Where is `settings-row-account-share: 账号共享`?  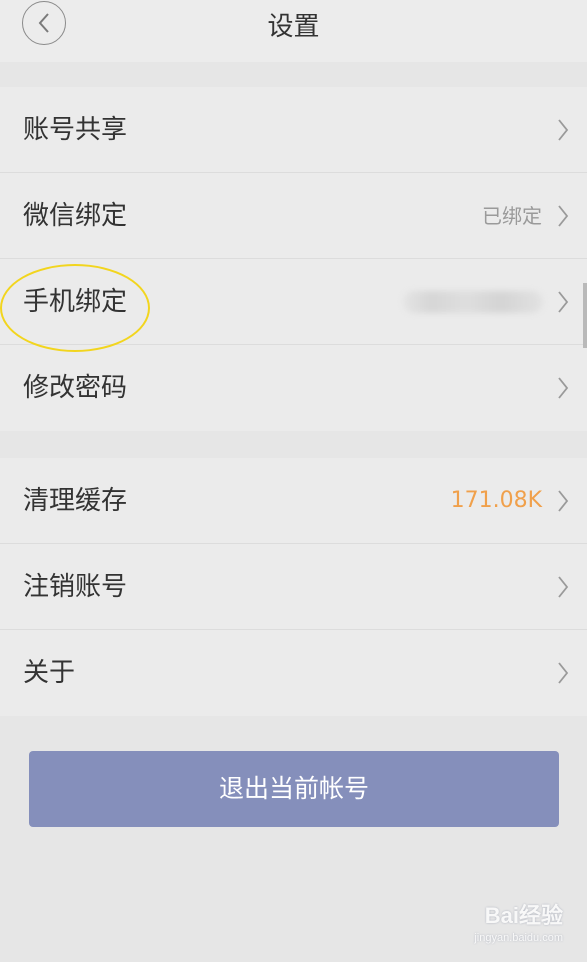 settings-row-account-share: 账号共享 is located at coordinates (293, 130).